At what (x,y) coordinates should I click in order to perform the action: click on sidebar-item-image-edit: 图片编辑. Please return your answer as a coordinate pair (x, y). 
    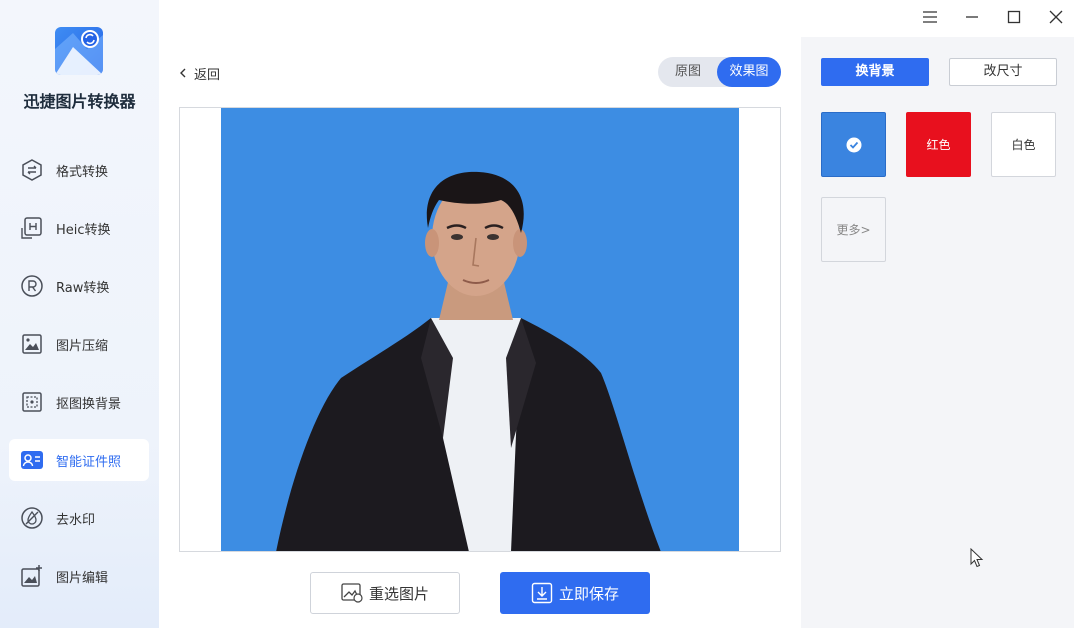
    Looking at the image, I should click on (79, 576).